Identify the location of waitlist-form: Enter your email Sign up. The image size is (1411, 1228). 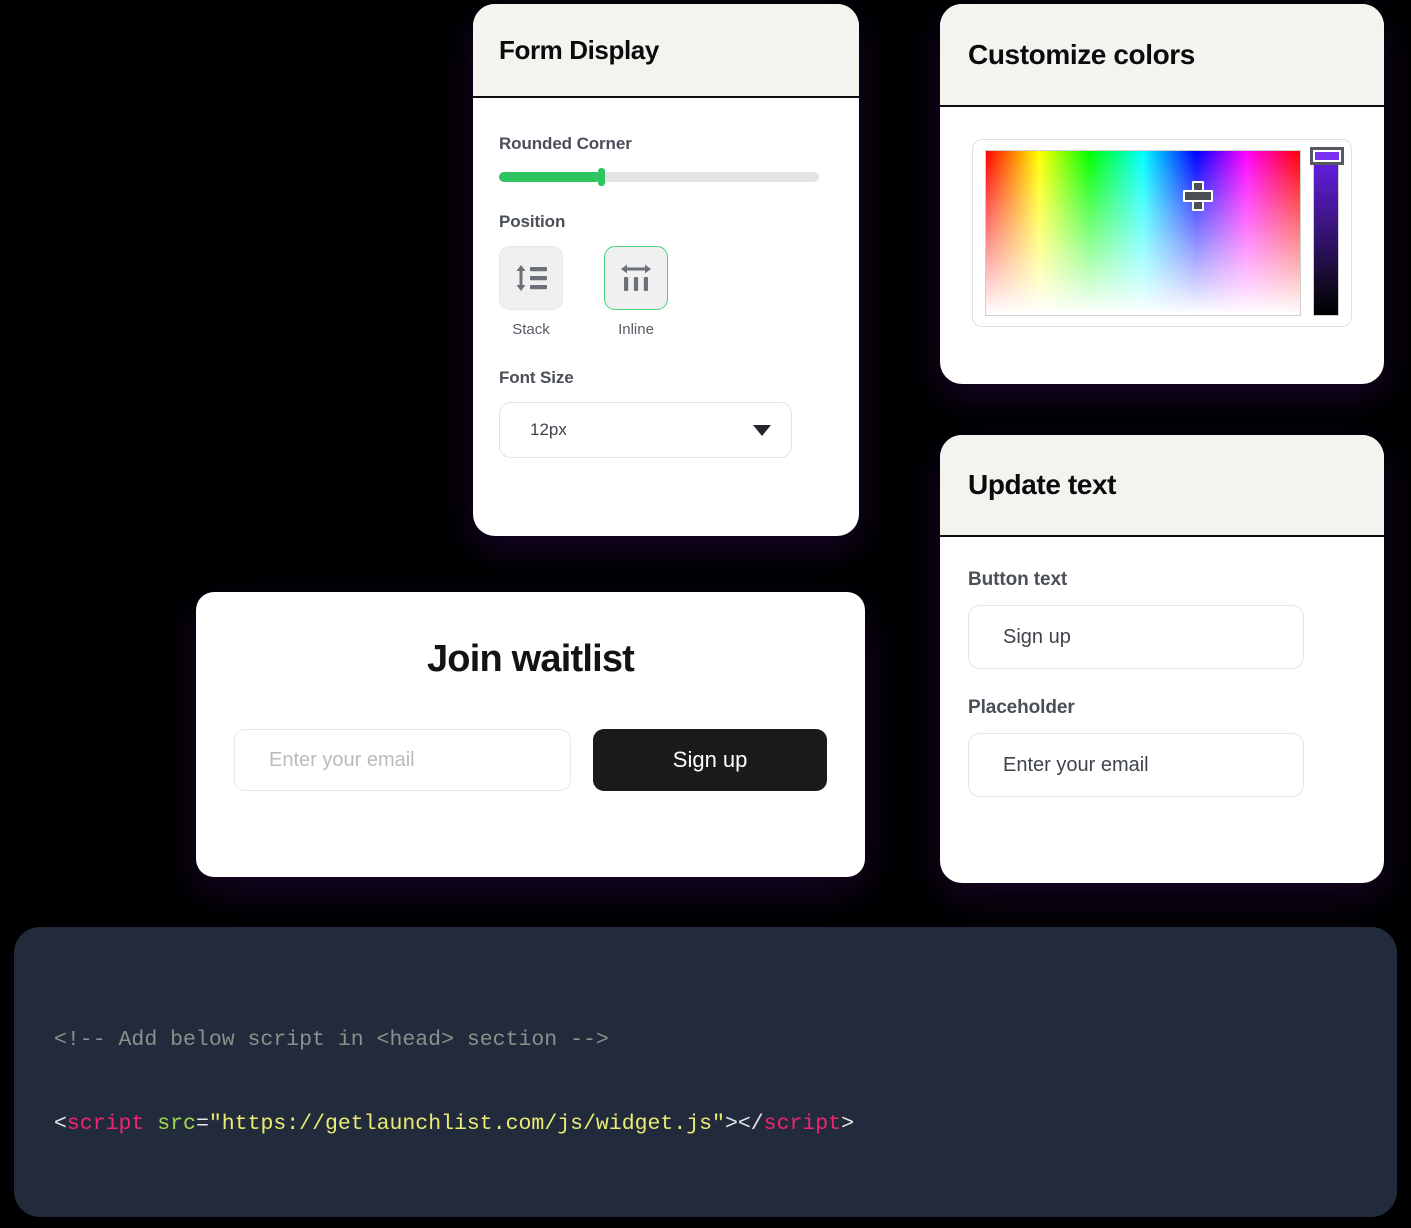
(530, 760).